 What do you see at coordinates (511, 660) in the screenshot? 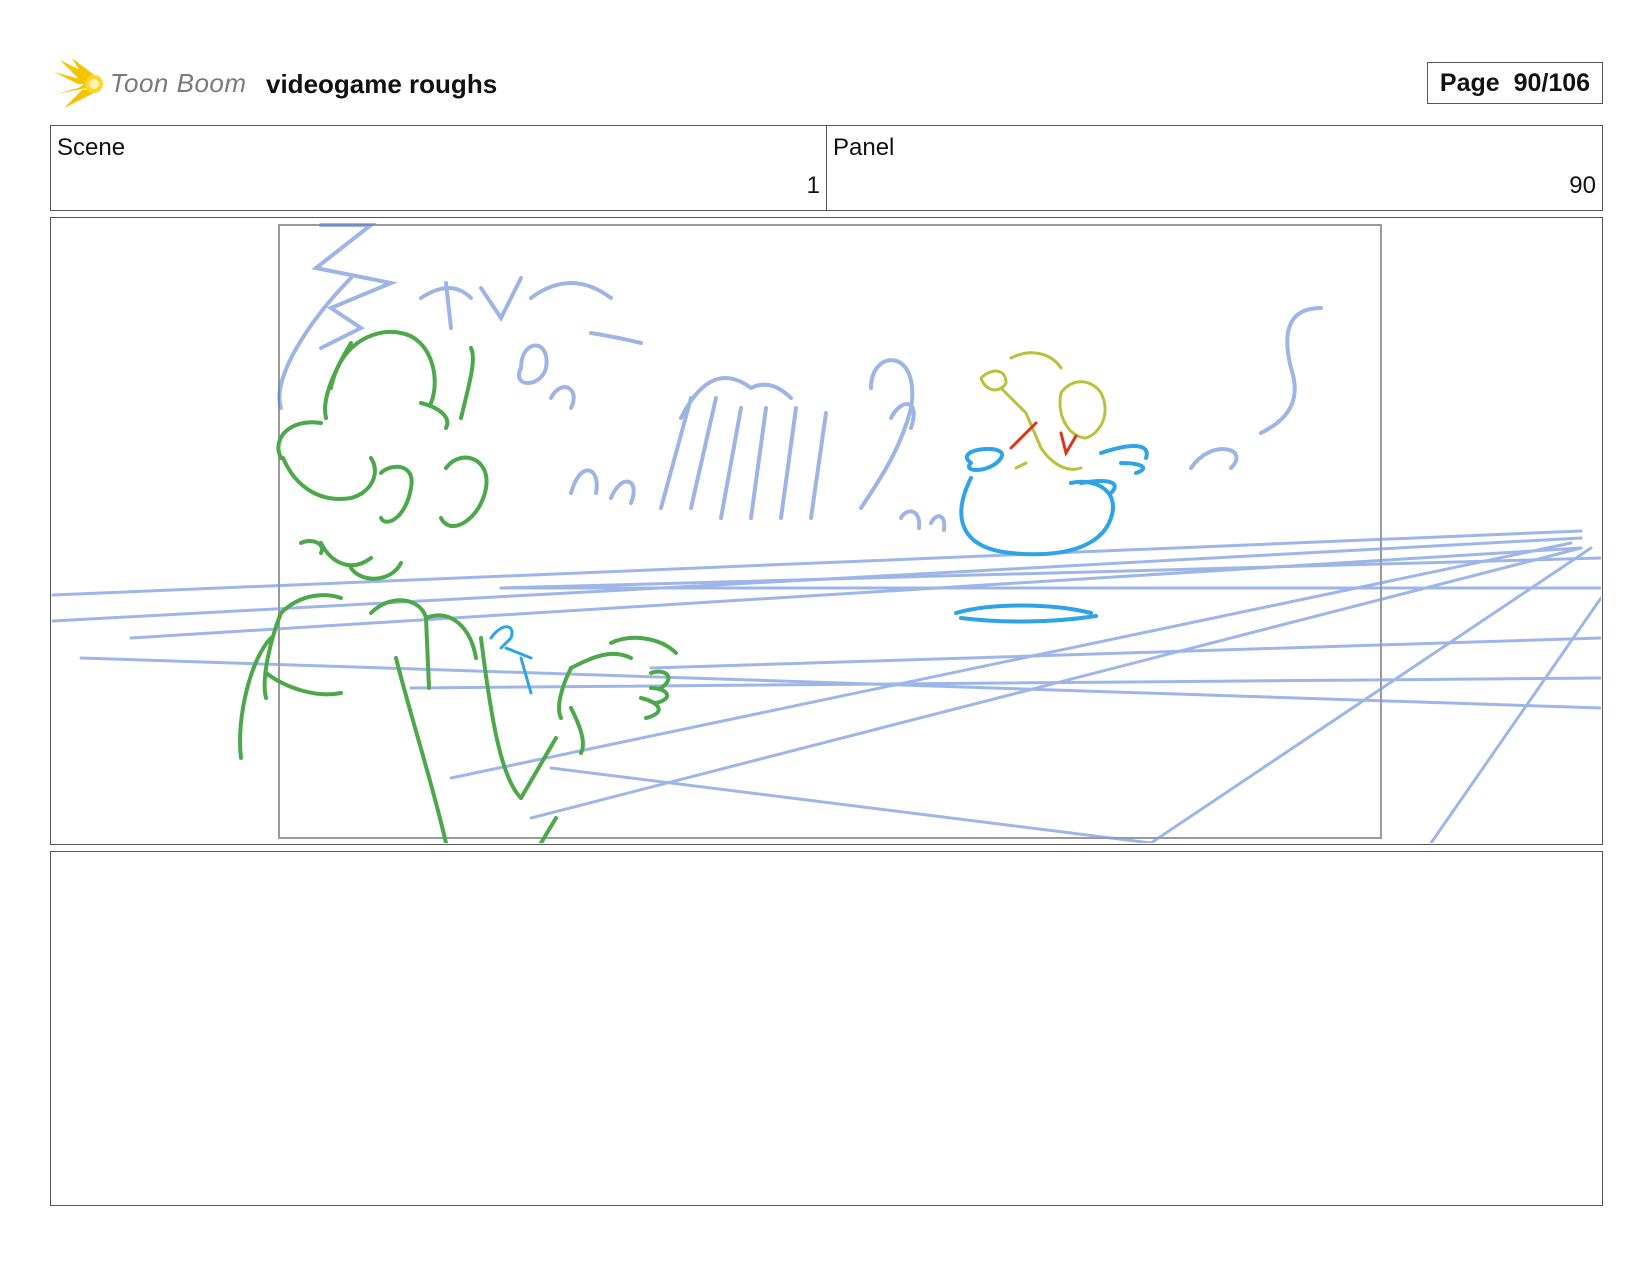
I see `hand-accent-sketch` at bounding box center [511, 660].